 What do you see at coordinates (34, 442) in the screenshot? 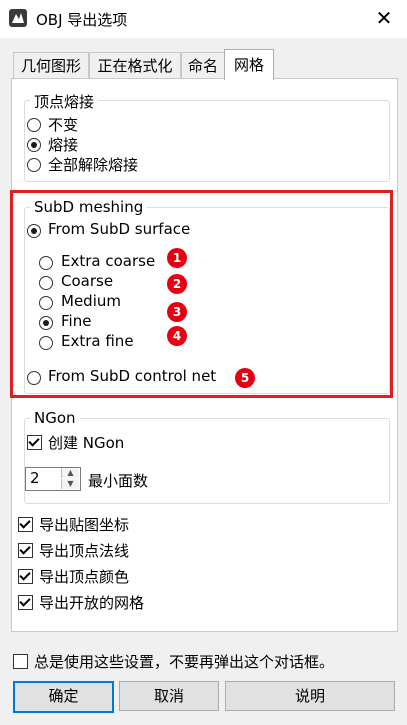
I see `checkbox-create-ngon` at bounding box center [34, 442].